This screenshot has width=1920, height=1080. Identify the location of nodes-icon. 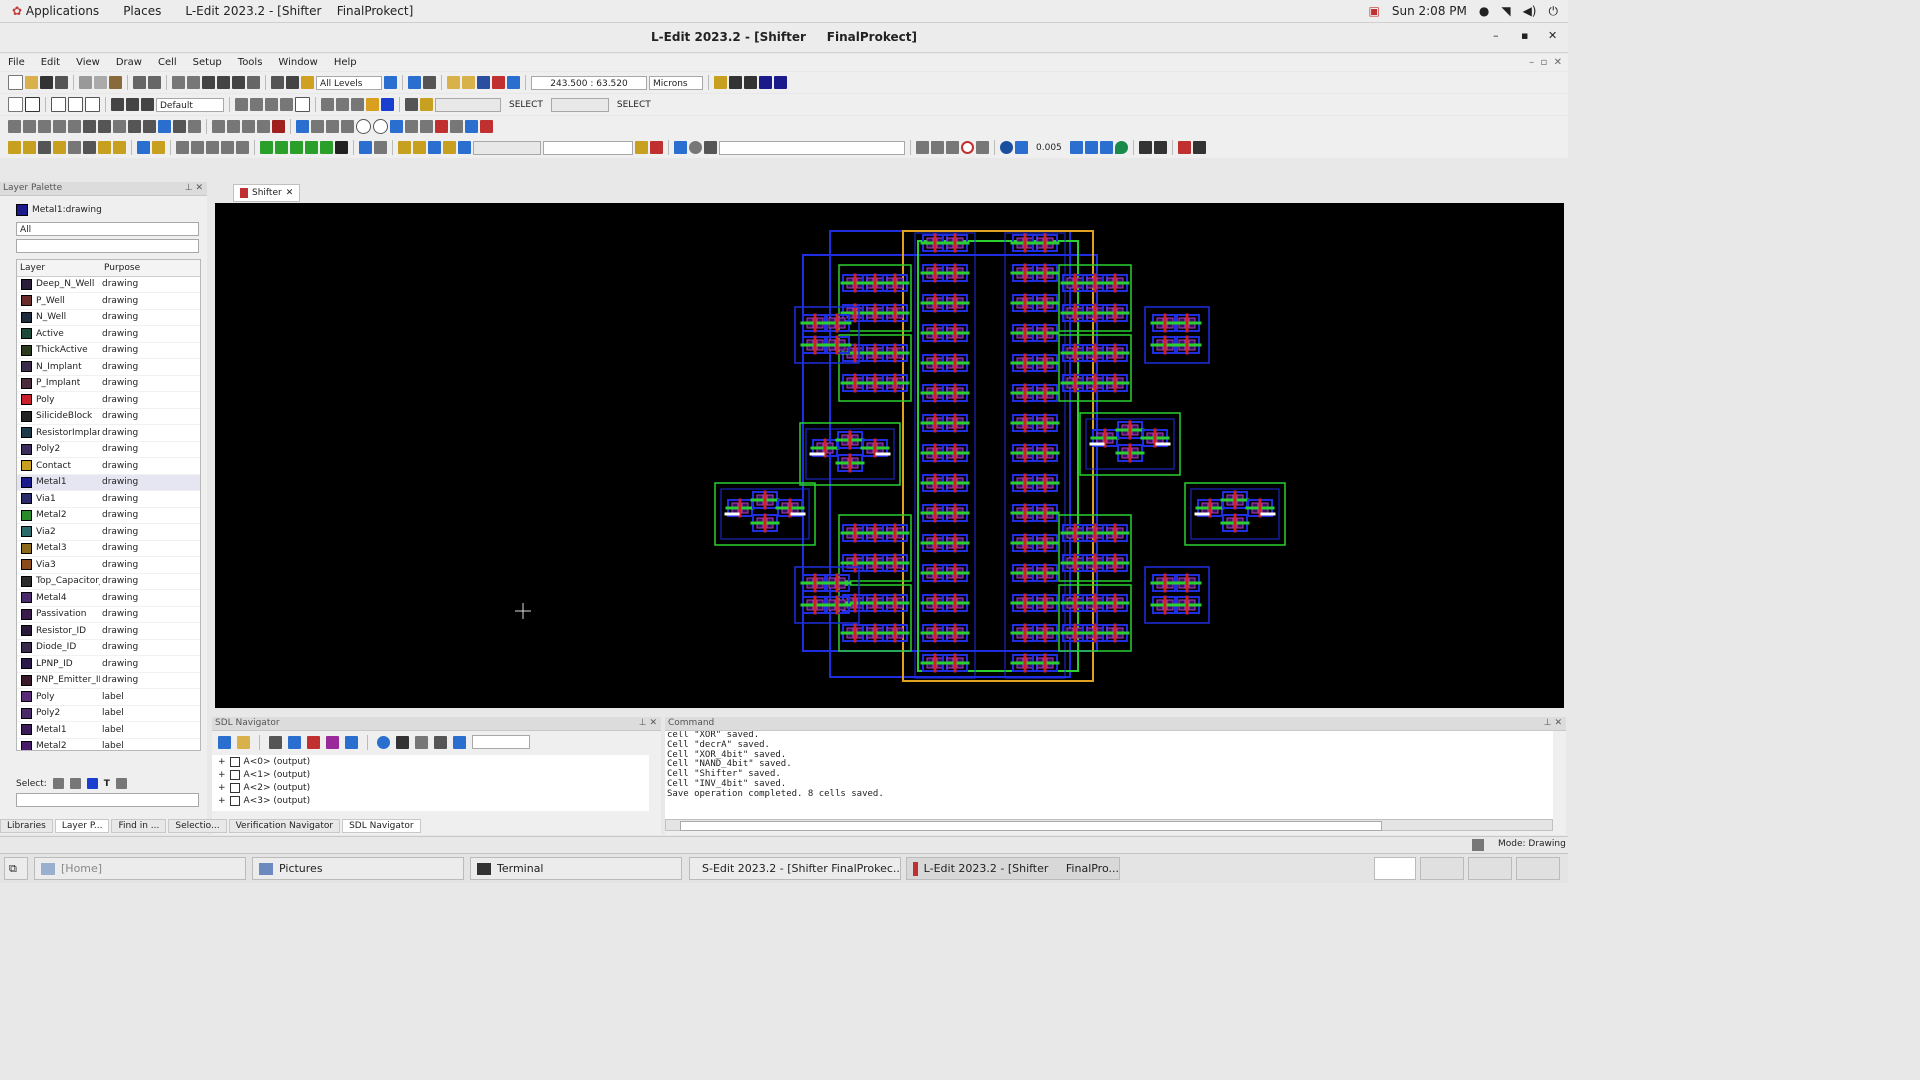
(302, 126).